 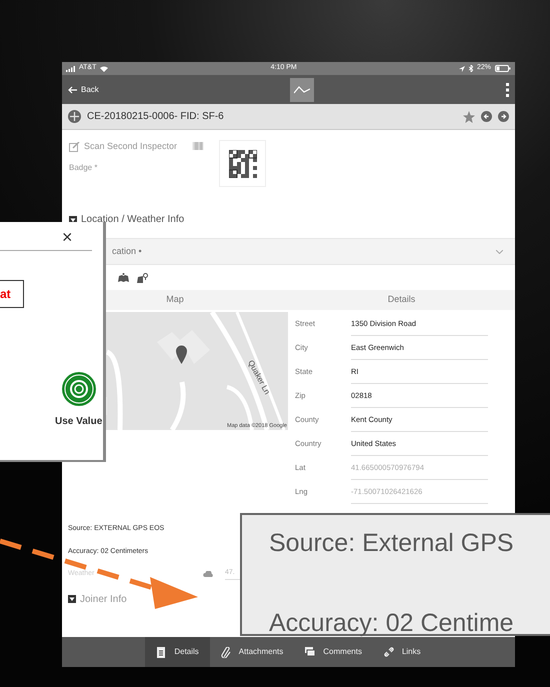 I want to click on map-pin-add-icon, so click(x=142, y=278).